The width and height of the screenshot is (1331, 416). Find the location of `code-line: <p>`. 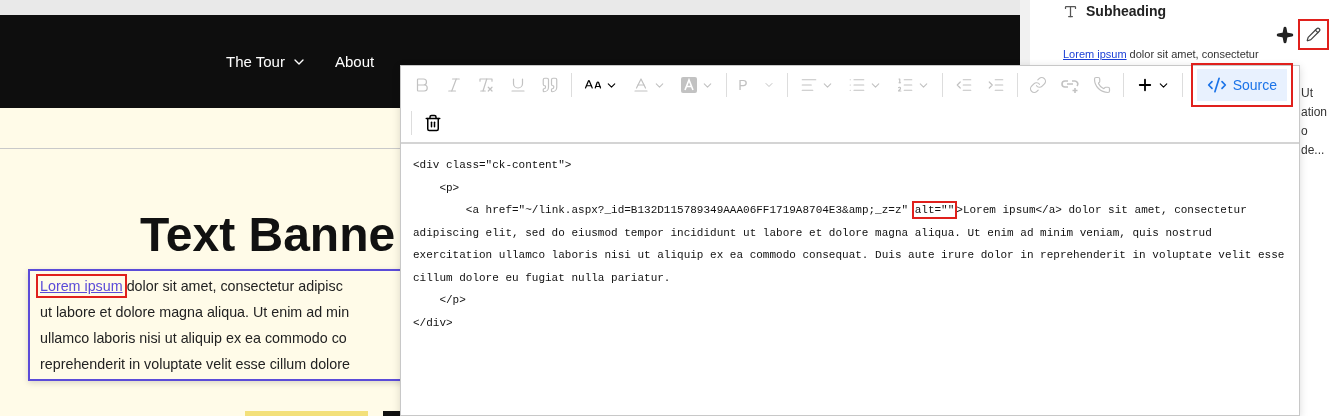

code-line: <p> is located at coordinates (449, 188).